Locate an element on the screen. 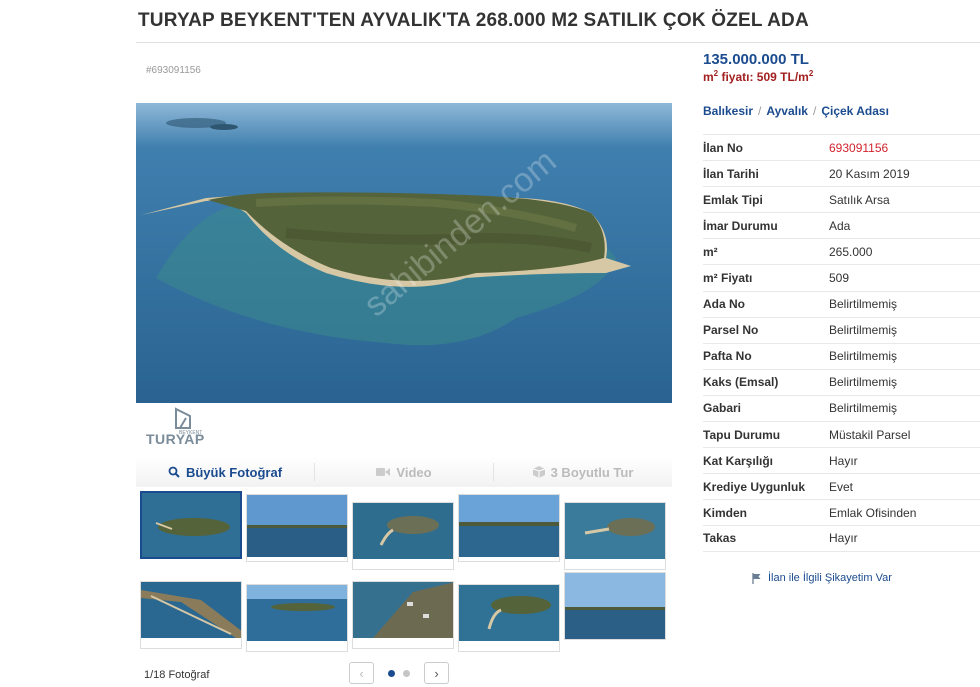 The height and width of the screenshot is (687, 980). detail-row: m² Fiyatı 509 is located at coordinates (841, 277).